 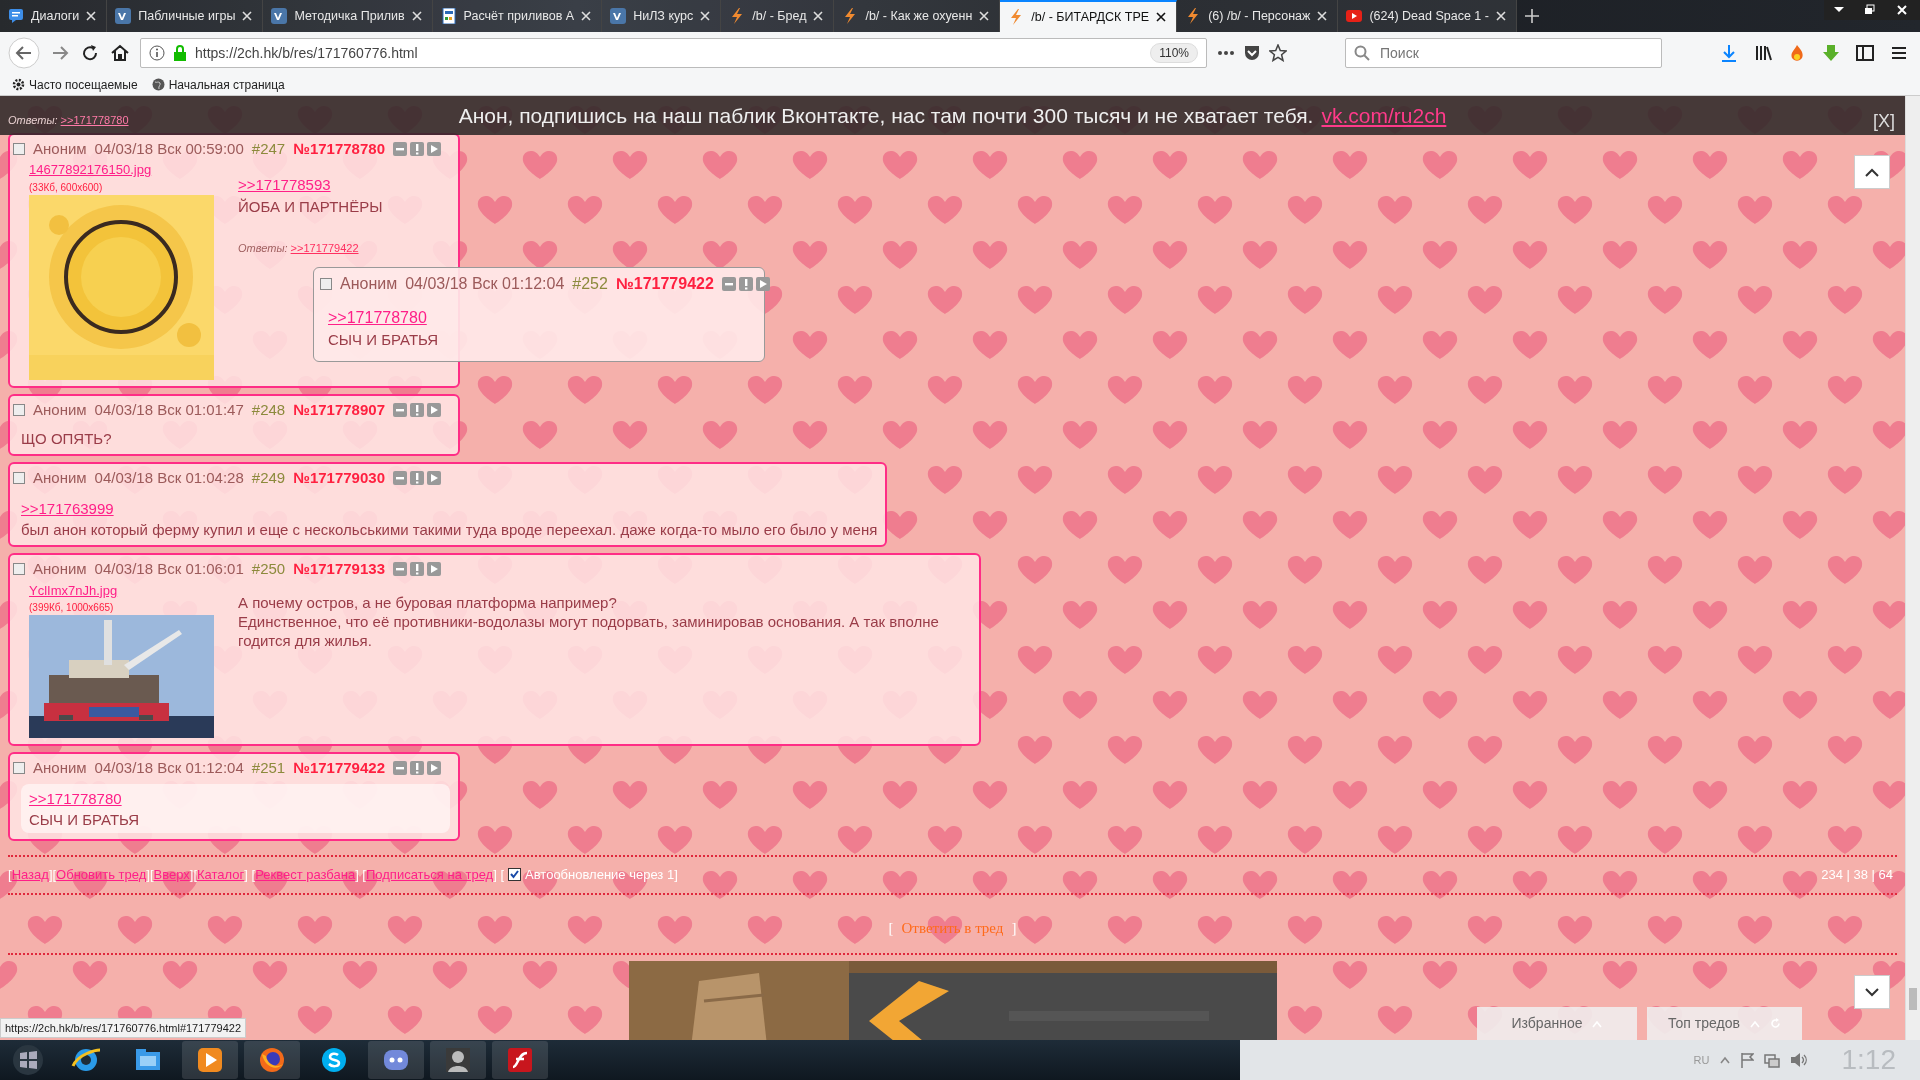 I want to click on download-icon, so click(x=1729, y=53).